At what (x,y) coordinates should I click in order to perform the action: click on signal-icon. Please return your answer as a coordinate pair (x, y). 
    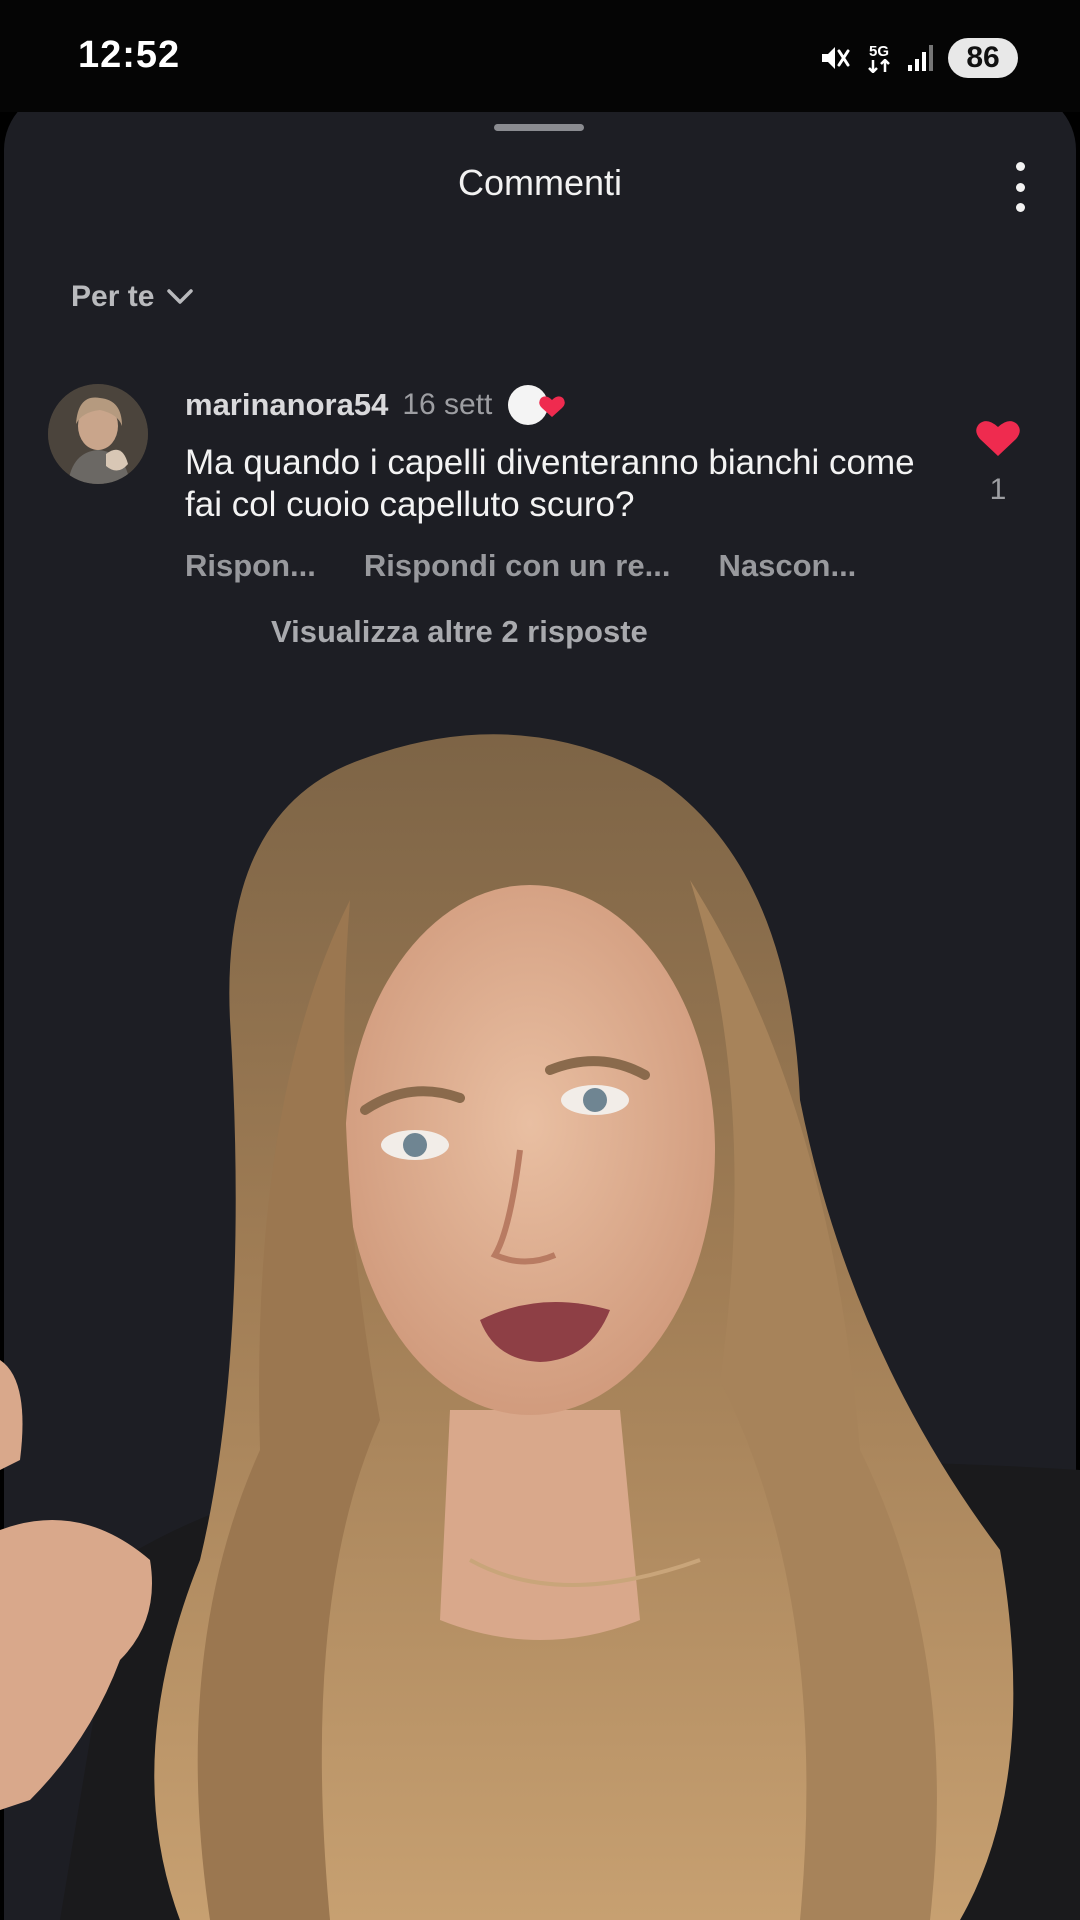
    Looking at the image, I should click on (920, 58).